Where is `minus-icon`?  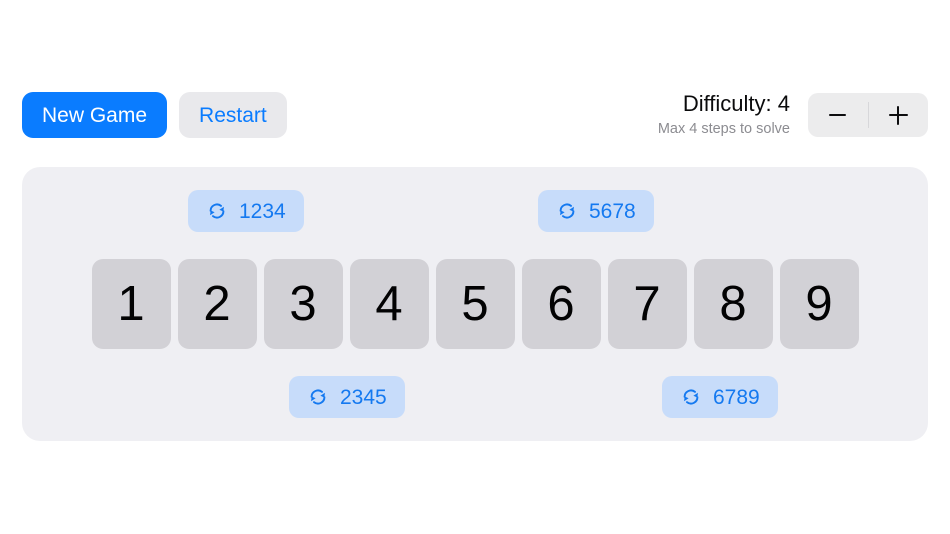
minus-icon is located at coordinates (838, 115).